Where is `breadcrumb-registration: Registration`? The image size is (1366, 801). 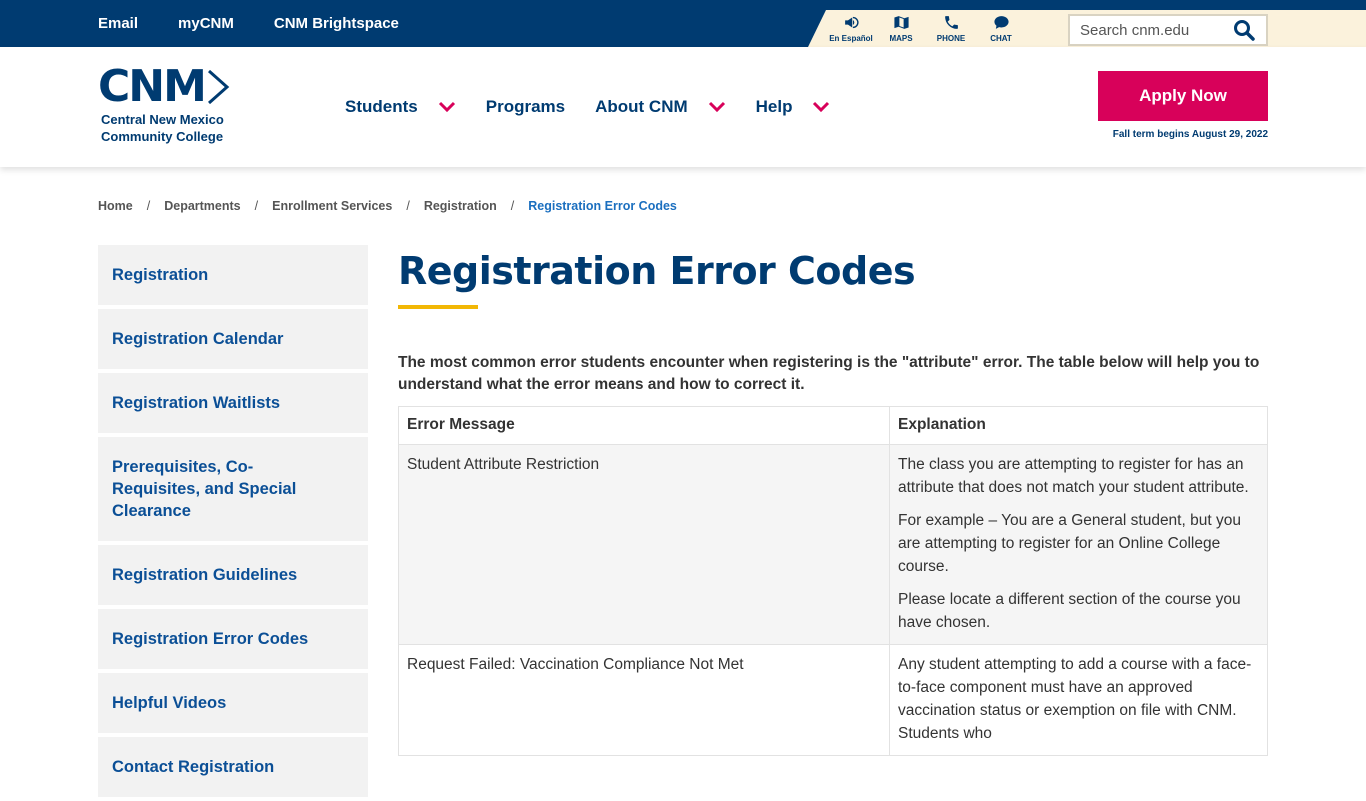 breadcrumb-registration: Registration is located at coordinates (460, 206).